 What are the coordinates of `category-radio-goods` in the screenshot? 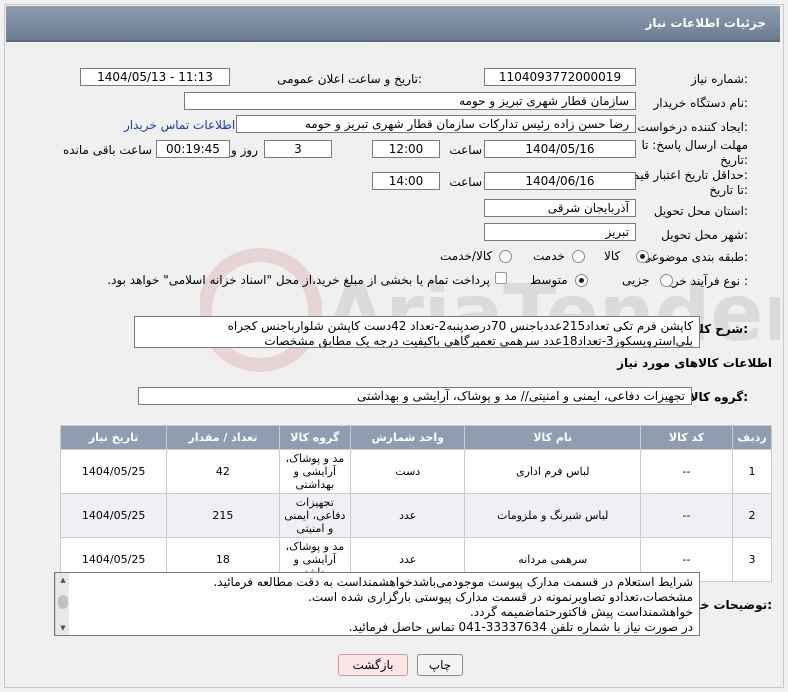 It's located at (642, 256).